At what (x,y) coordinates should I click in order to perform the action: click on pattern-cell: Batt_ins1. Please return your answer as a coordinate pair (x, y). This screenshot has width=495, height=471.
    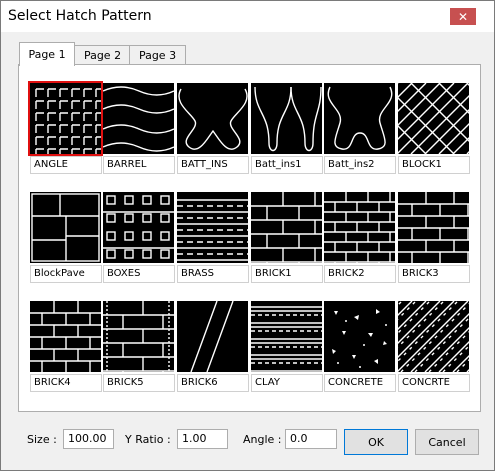
    Looking at the image, I should click on (287, 128).